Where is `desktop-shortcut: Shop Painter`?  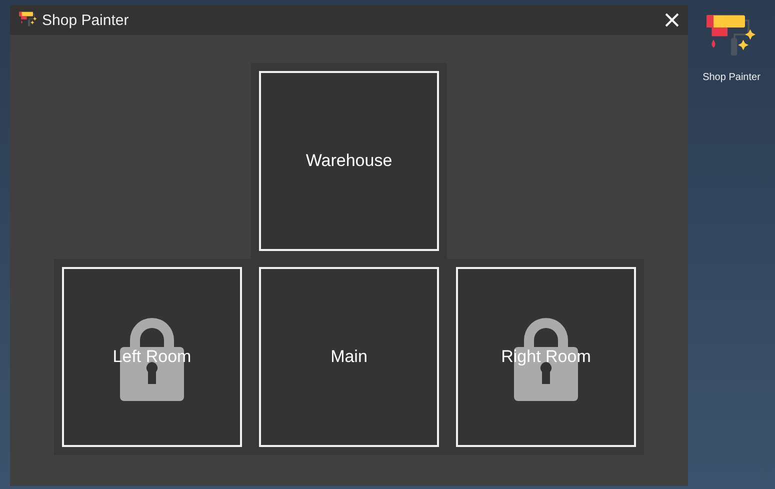
desktop-shortcut: Shop Painter is located at coordinates (731, 46).